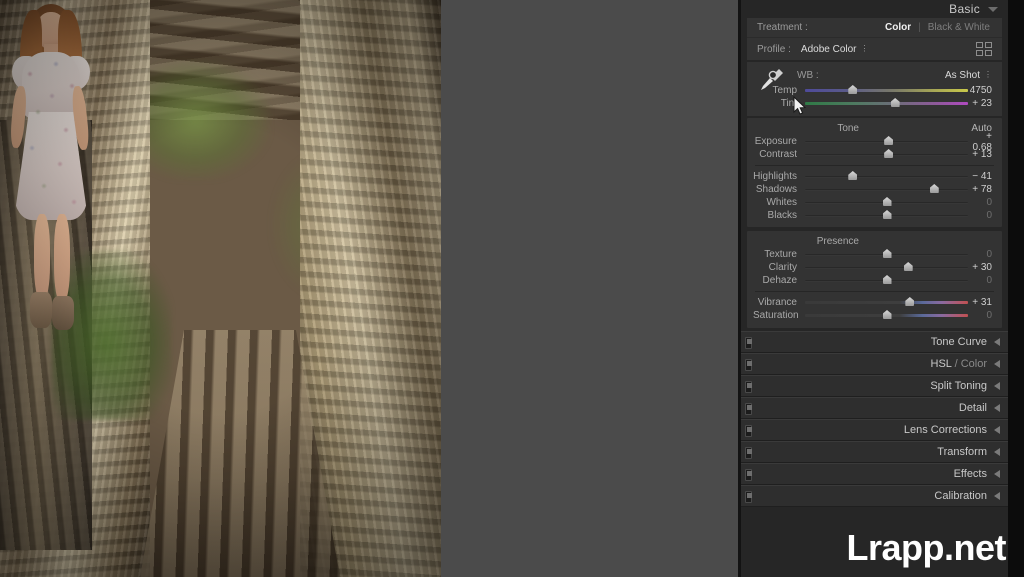 The width and height of the screenshot is (1024, 577). Describe the element at coordinates (788, 103) in the screenshot. I see `slider-label: Tint` at that location.